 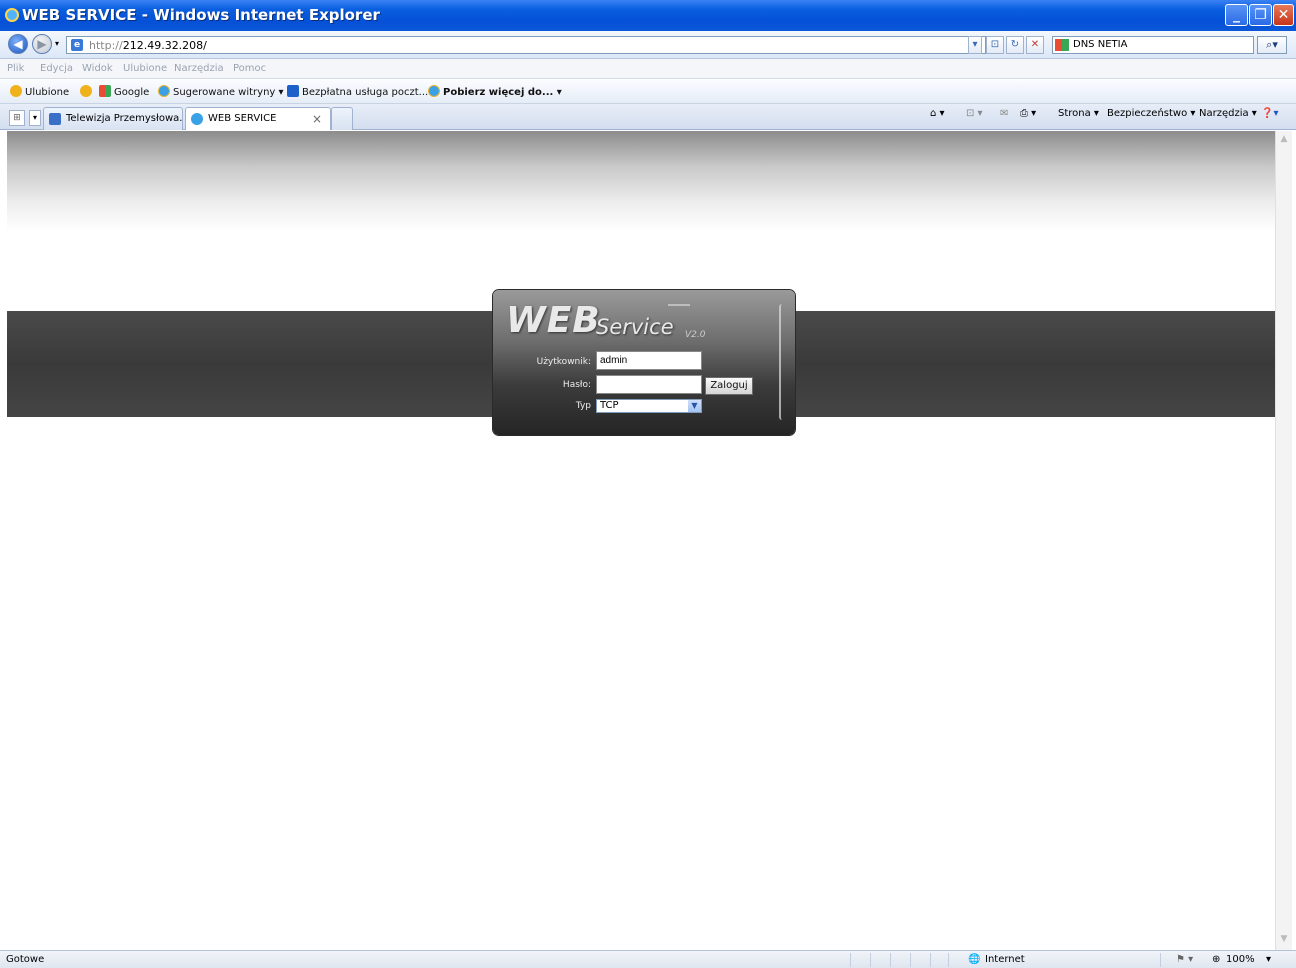 What do you see at coordinates (249, 68) in the screenshot?
I see `menu-pomoc: Pomoc` at bounding box center [249, 68].